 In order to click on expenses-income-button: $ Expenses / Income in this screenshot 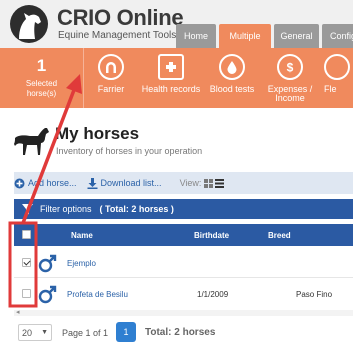, I will do `click(290, 78)`.